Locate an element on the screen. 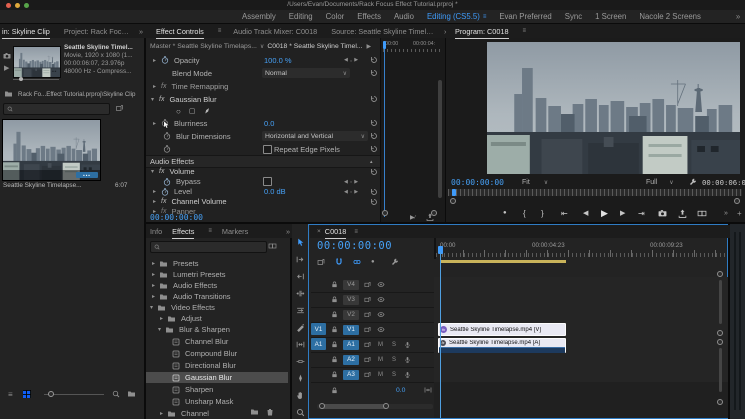  tab-source-monitor: Source: Seattle Skyline Timelapse.mp is located at coordinates (383, 31).